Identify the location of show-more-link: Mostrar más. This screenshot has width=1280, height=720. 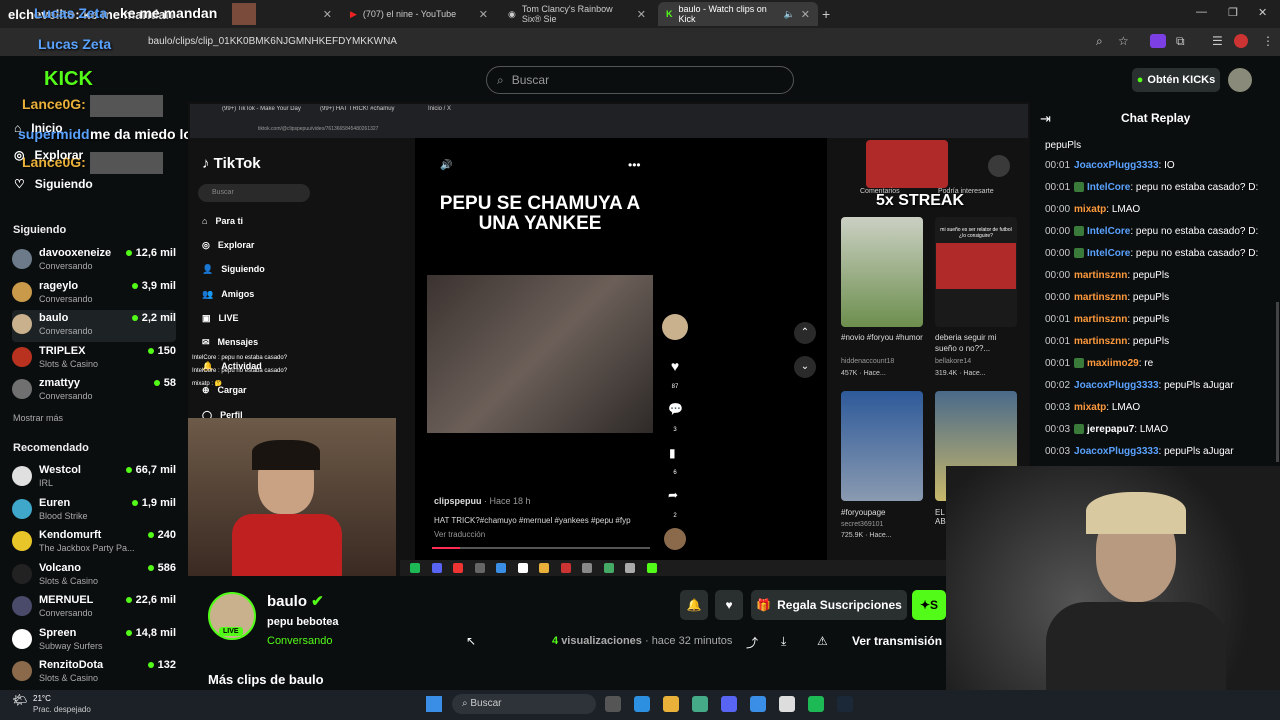
(38, 418).